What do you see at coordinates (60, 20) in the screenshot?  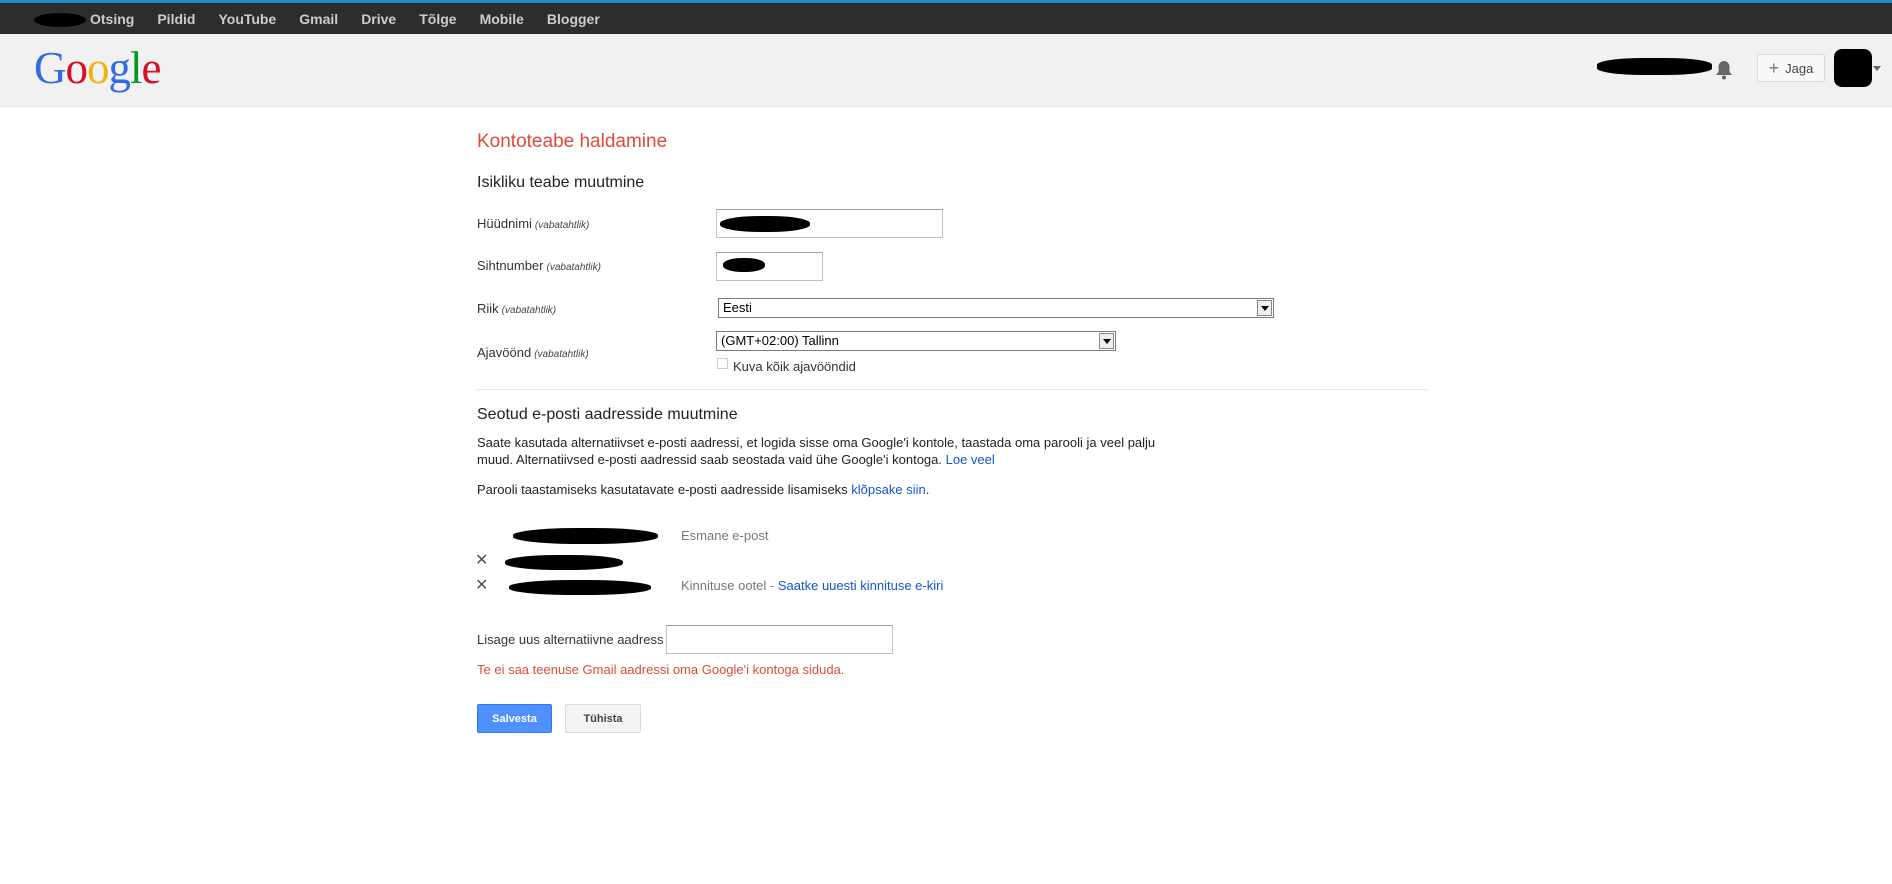 I see `redacted-account-name` at bounding box center [60, 20].